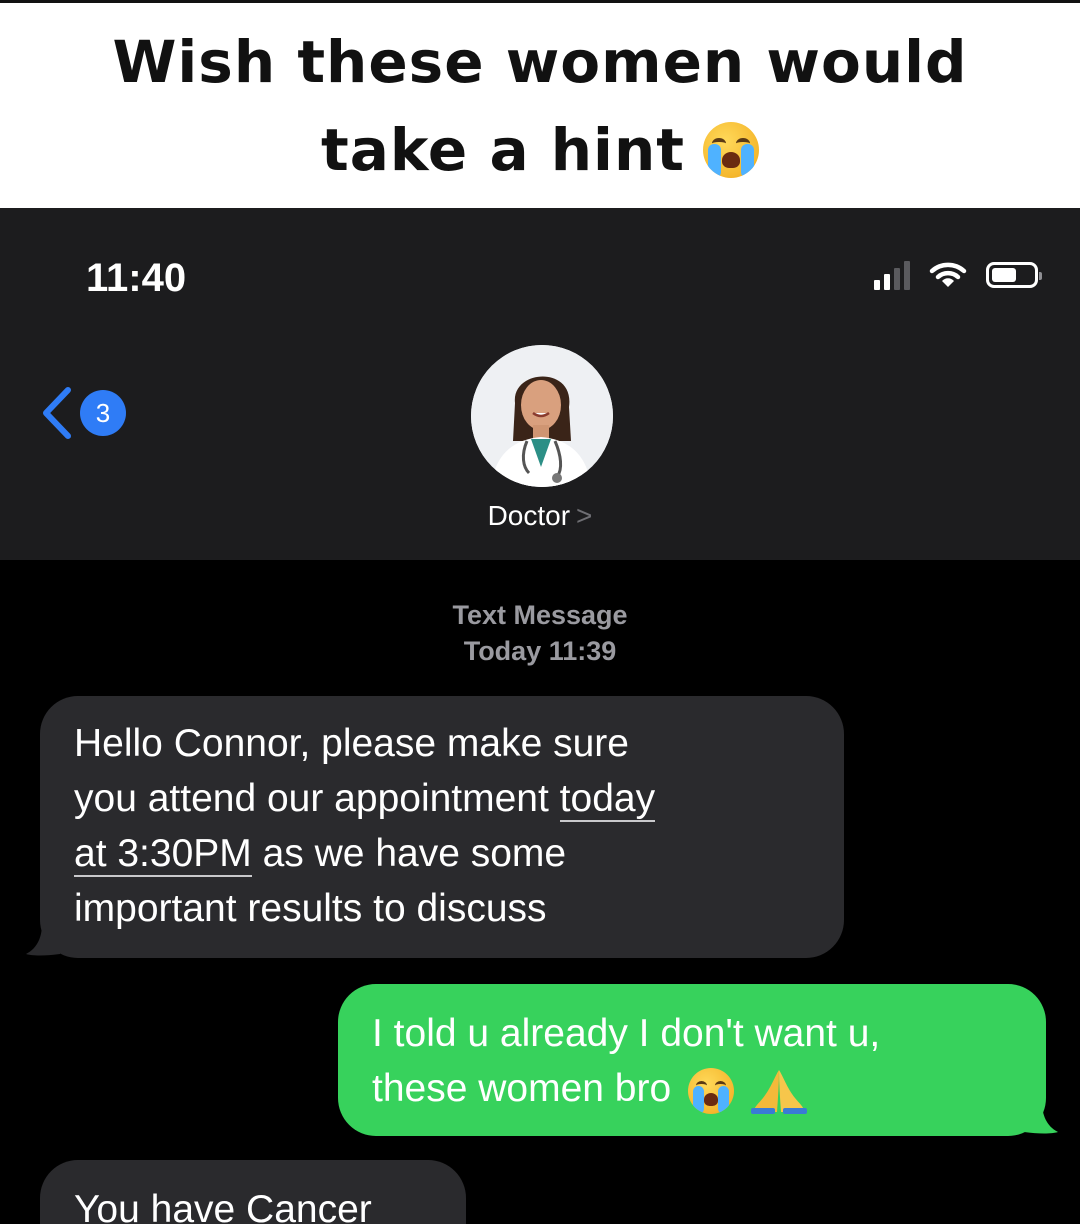 This screenshot has width=1080, height=1224. What do you see at coordinates (584, 515) in the screenshot?
I see `chevron-right-icon: >` at bounding box center [584, 515].